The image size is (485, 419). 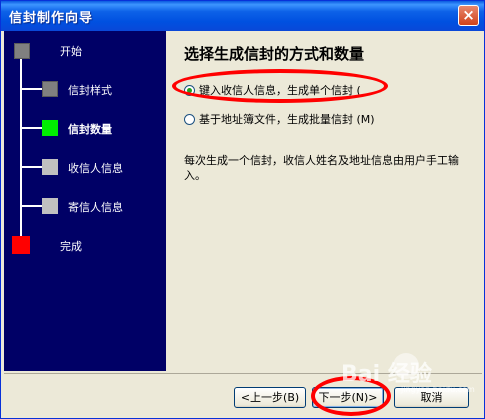 What do you see at coordinates (22, 51) in the screenshot?
I see `step-start-marker` at bounding box center [22, 51].